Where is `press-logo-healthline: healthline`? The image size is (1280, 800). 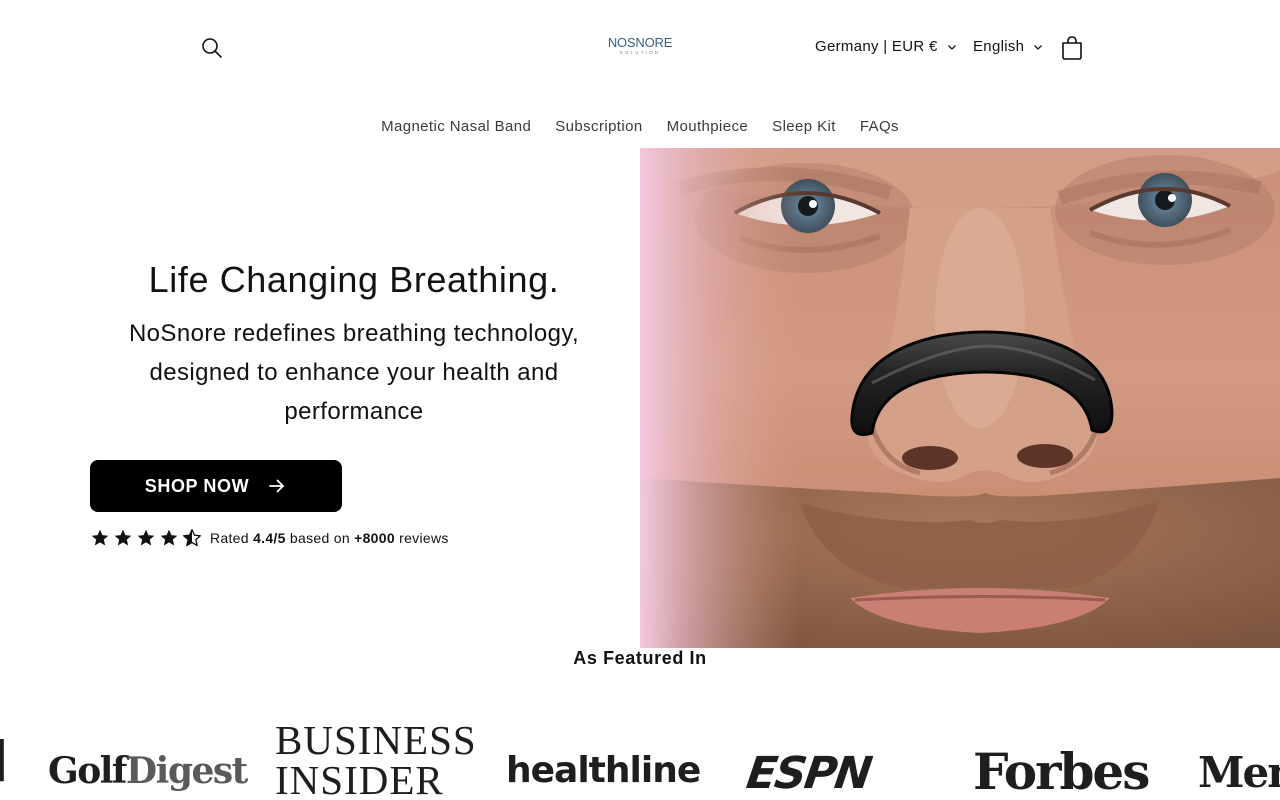
press-logo-healthline: healthline is located at coordinates (603, 770).